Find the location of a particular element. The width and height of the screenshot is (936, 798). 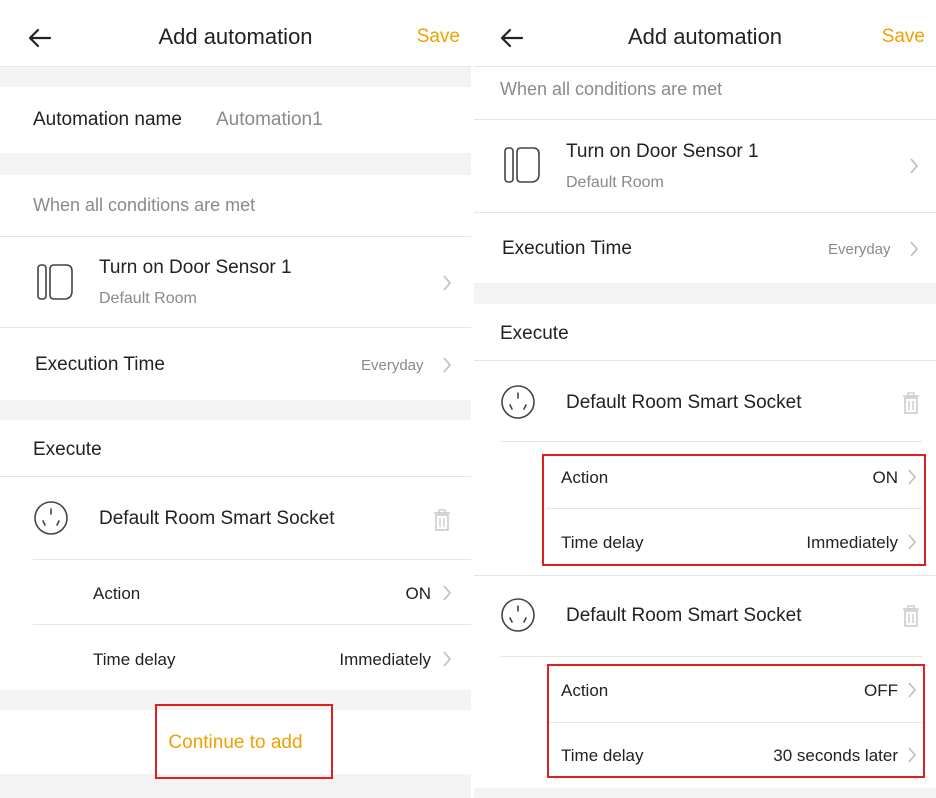

automation-name-label: Automation name is located at coordinates (107, 119).